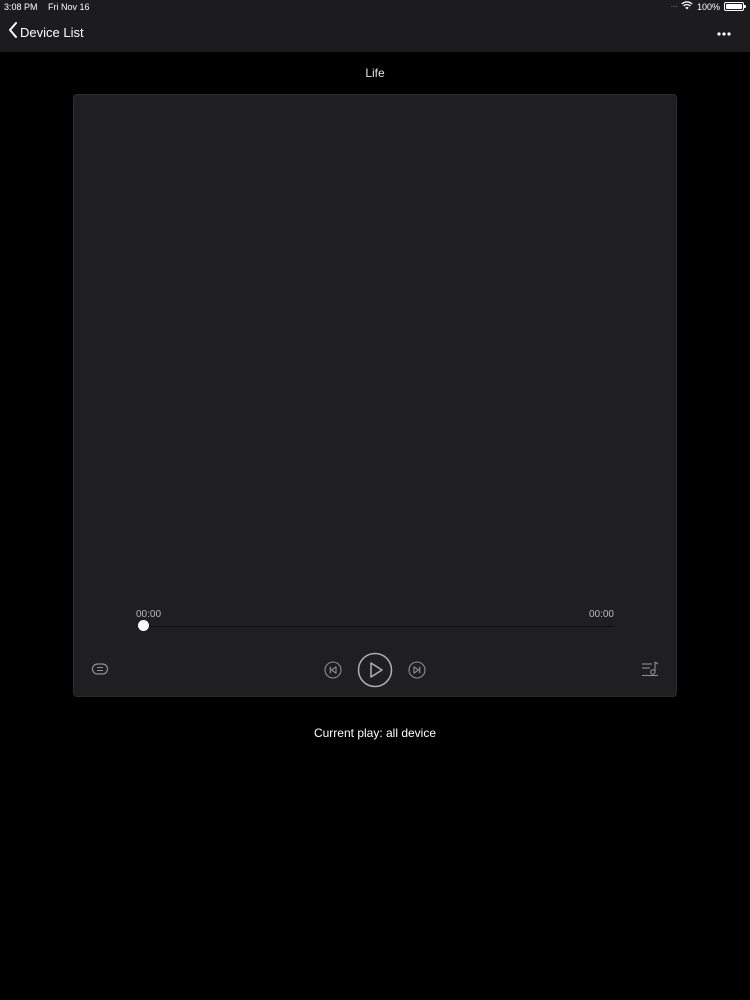 This screenshot has width=750, height=1000. Describe the element at coordinates (52, 32) in the screenshot. I see `back-label: Device List` at that location.